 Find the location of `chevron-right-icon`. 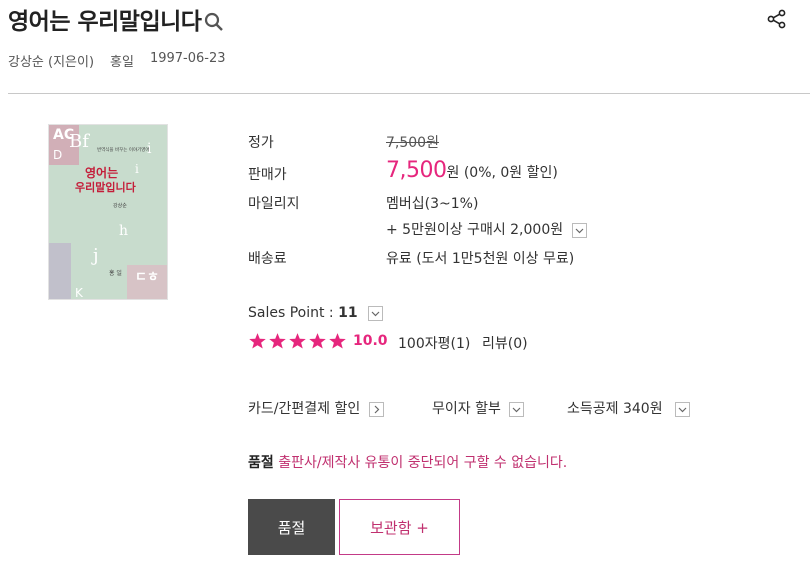

chevron-right-icon is located at coordinates (376, 409).